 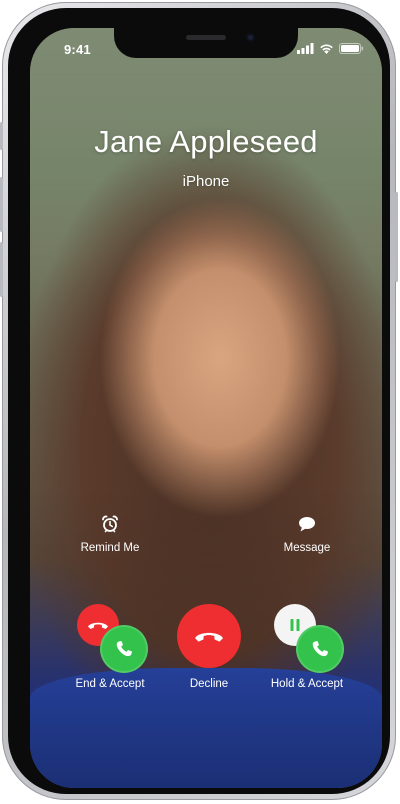 What do you see at coordinates (206, 181) in the screenshot?
I see `caller-device: iPhone` at bounding box center [206, 181].